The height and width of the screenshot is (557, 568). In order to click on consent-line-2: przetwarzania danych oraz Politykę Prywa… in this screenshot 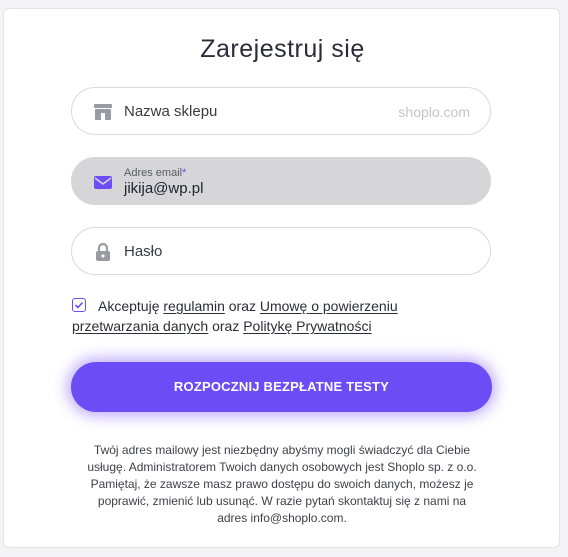, I will do `click(222, 326)`.